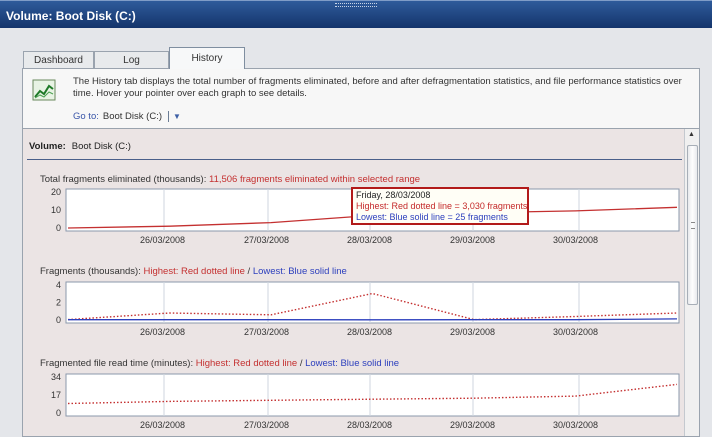 This screenshot has width=712, height=437. Describe the element at coordinates (472, 332) in the screenshot. I see `graph2-xtick-label: 29/03/2008` at that location.